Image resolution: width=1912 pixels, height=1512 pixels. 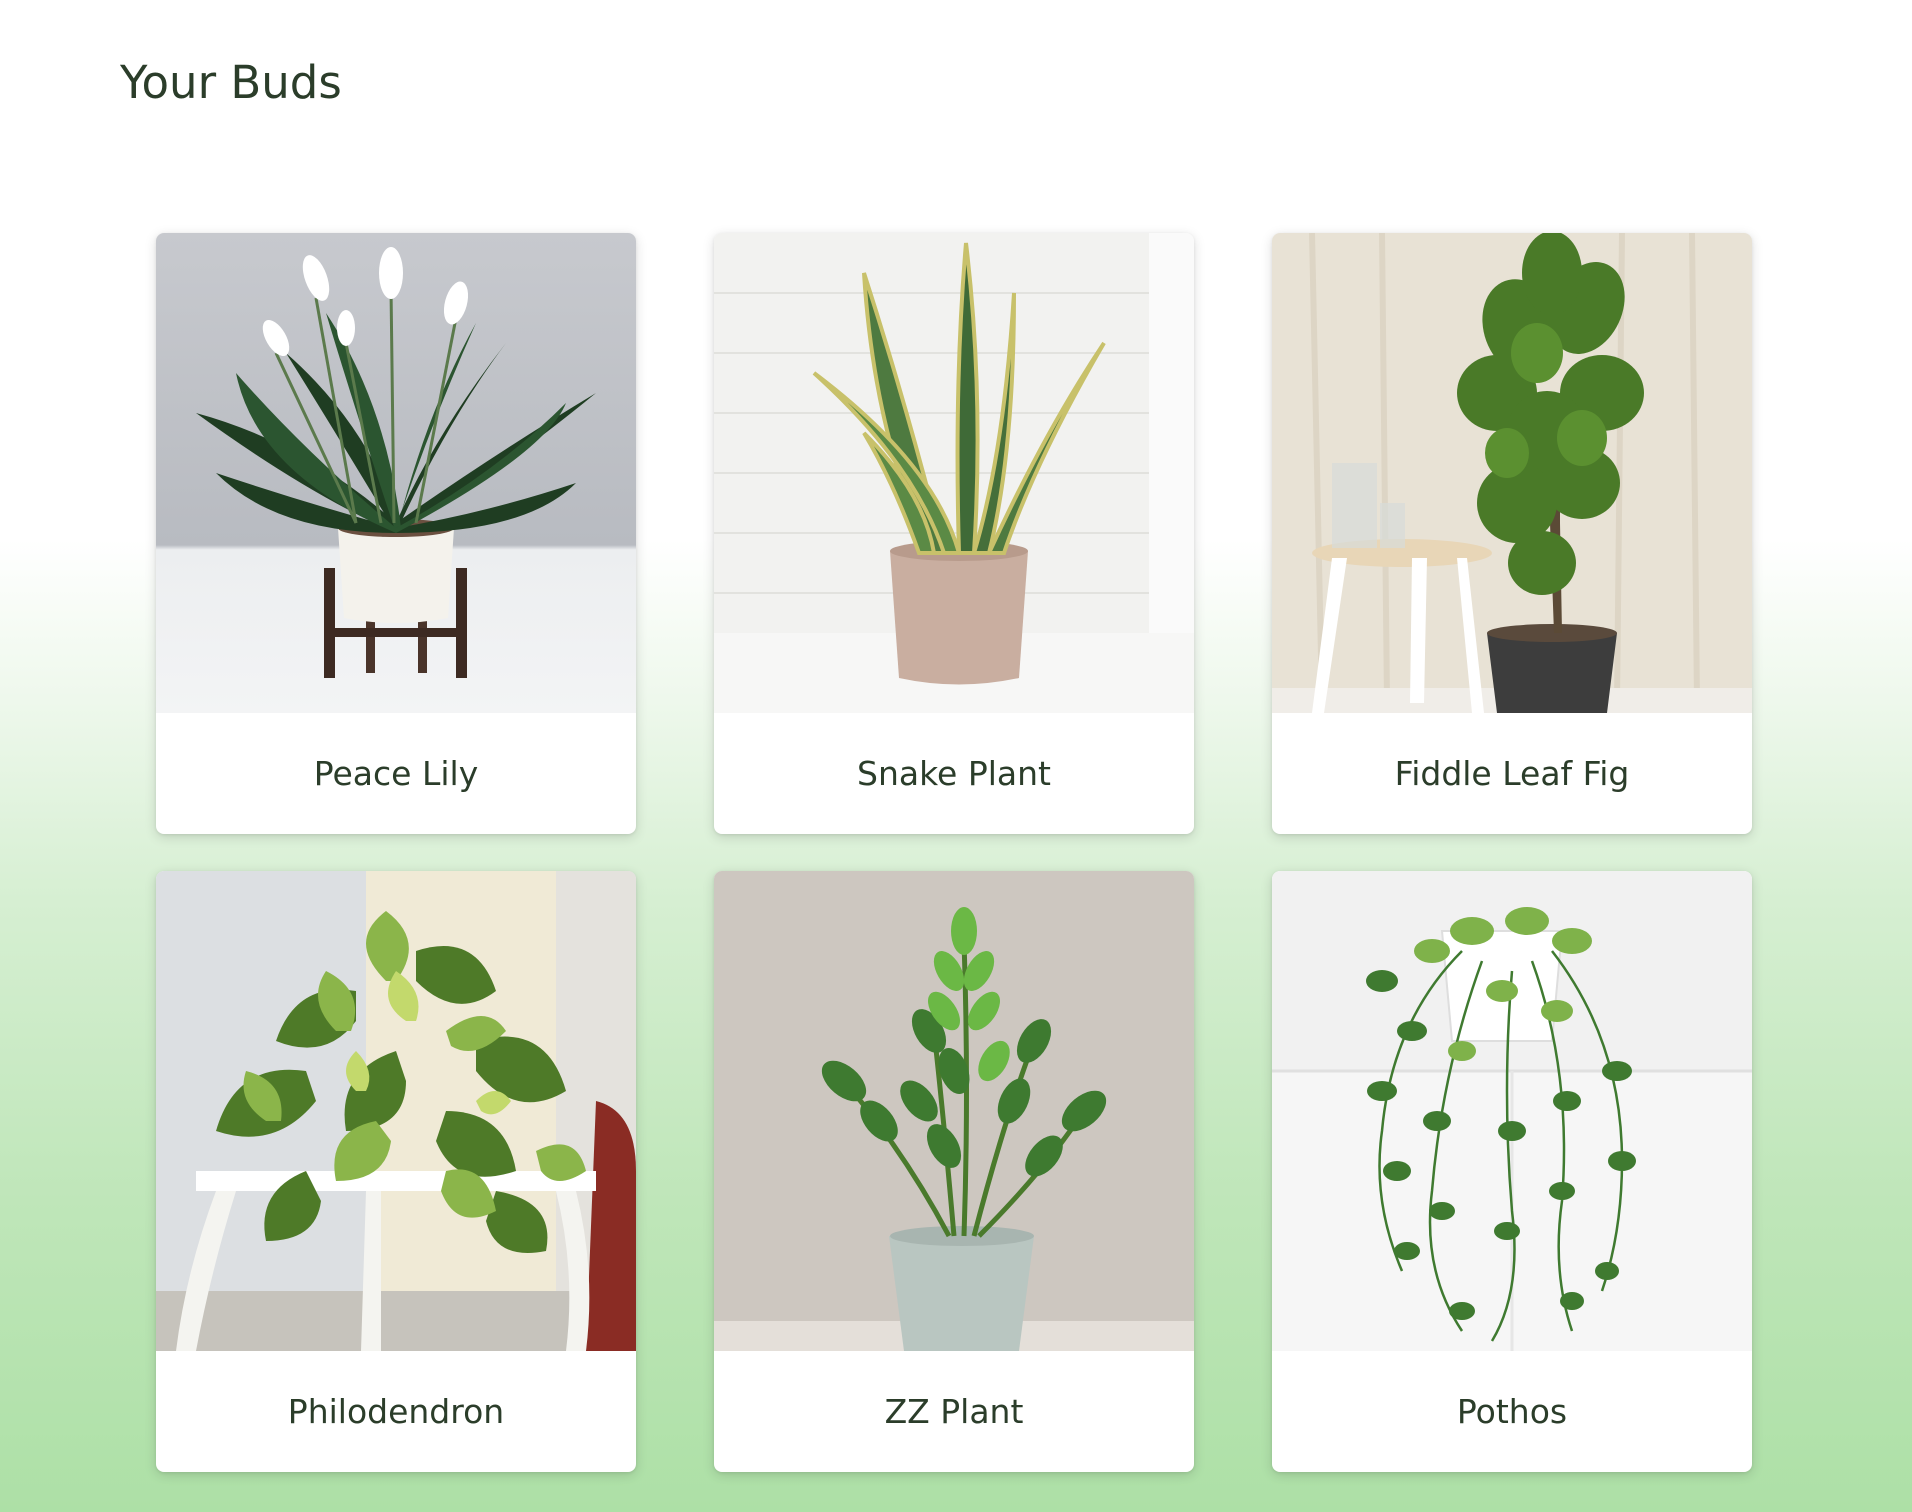 What do you see at coordinates (396, 473) in the screenshot?
I see `peace-lily-image` at bounding box center [396, 473].